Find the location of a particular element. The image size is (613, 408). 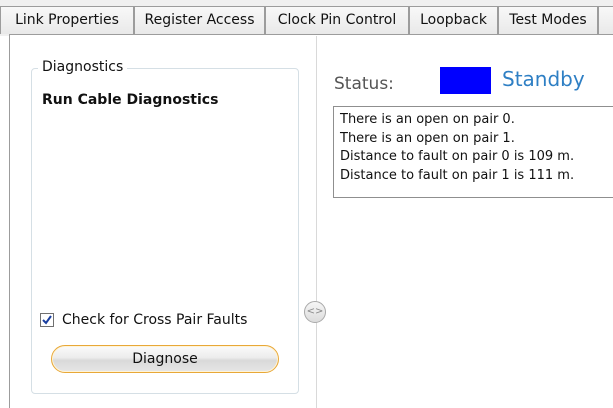

diagnose-button: Diagnose is located at coordinates (165, 359).